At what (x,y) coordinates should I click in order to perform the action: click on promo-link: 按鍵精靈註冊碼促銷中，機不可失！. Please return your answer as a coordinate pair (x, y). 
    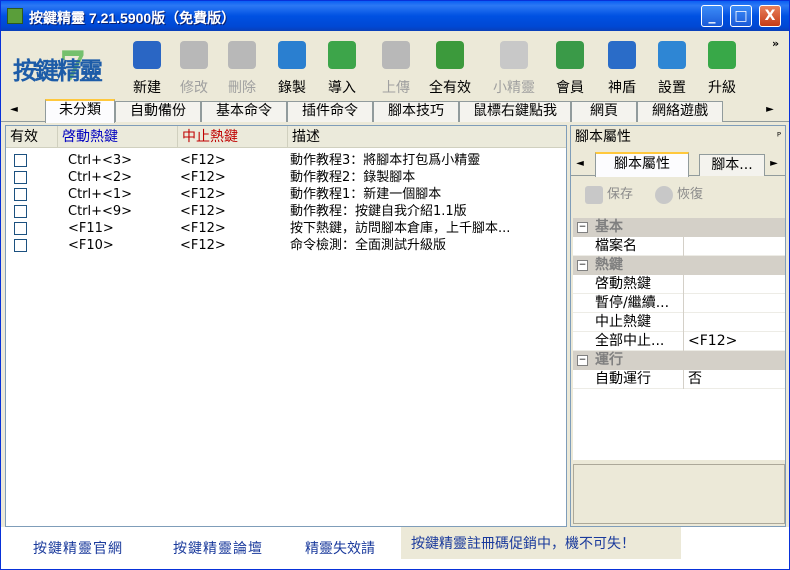
    Looking at the image, I should click on (523, 543).